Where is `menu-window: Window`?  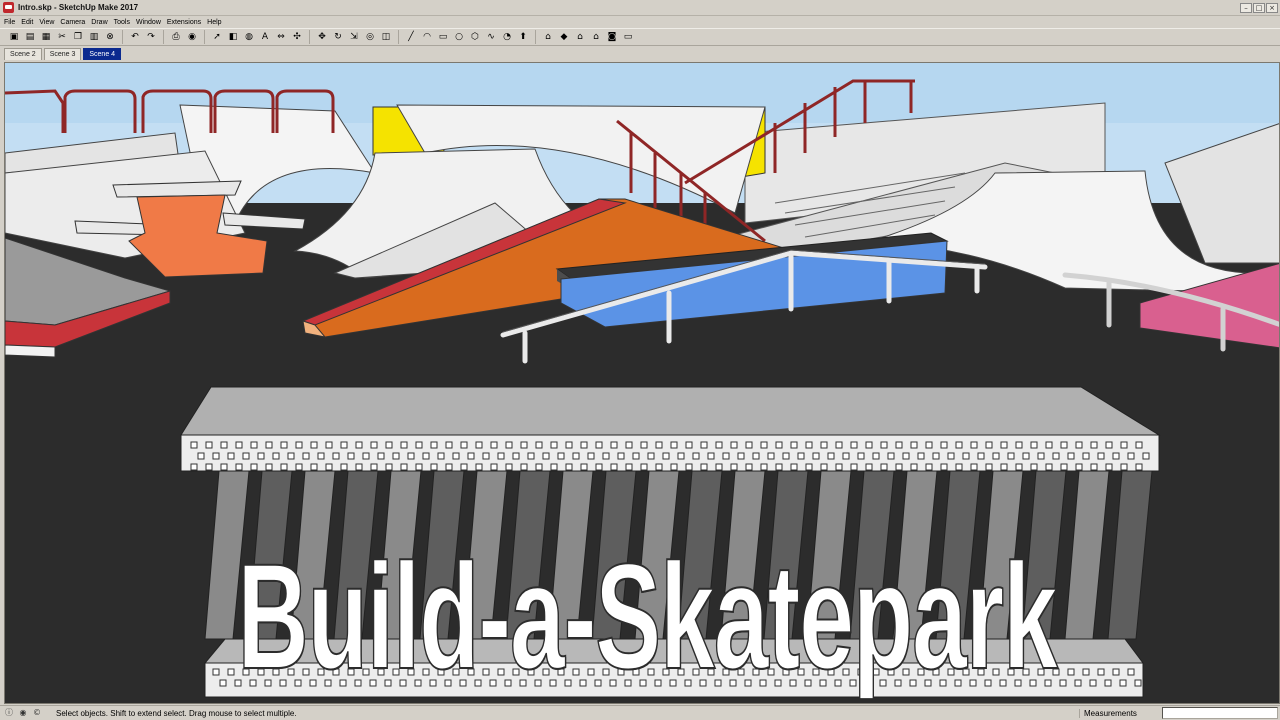 menu-window: Window is located at coordinates (148, 22).